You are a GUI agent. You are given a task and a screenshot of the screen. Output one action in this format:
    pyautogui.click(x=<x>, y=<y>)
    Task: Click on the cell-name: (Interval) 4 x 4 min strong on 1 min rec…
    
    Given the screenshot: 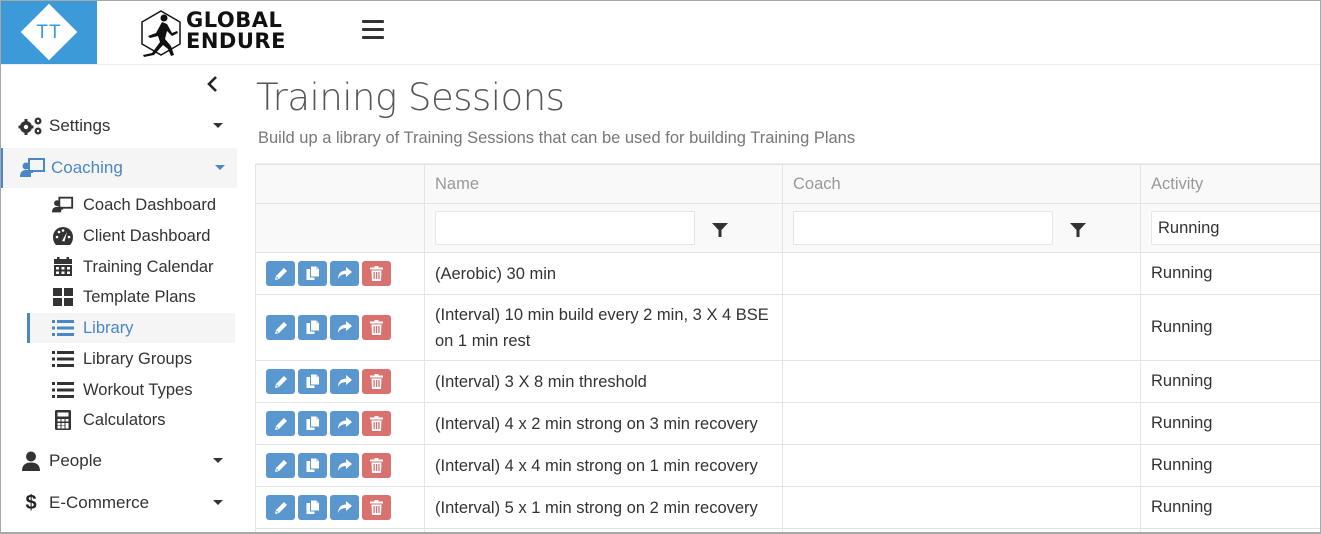 What is the action you would take?
    pyautogui.click(x=603, y=465)
    